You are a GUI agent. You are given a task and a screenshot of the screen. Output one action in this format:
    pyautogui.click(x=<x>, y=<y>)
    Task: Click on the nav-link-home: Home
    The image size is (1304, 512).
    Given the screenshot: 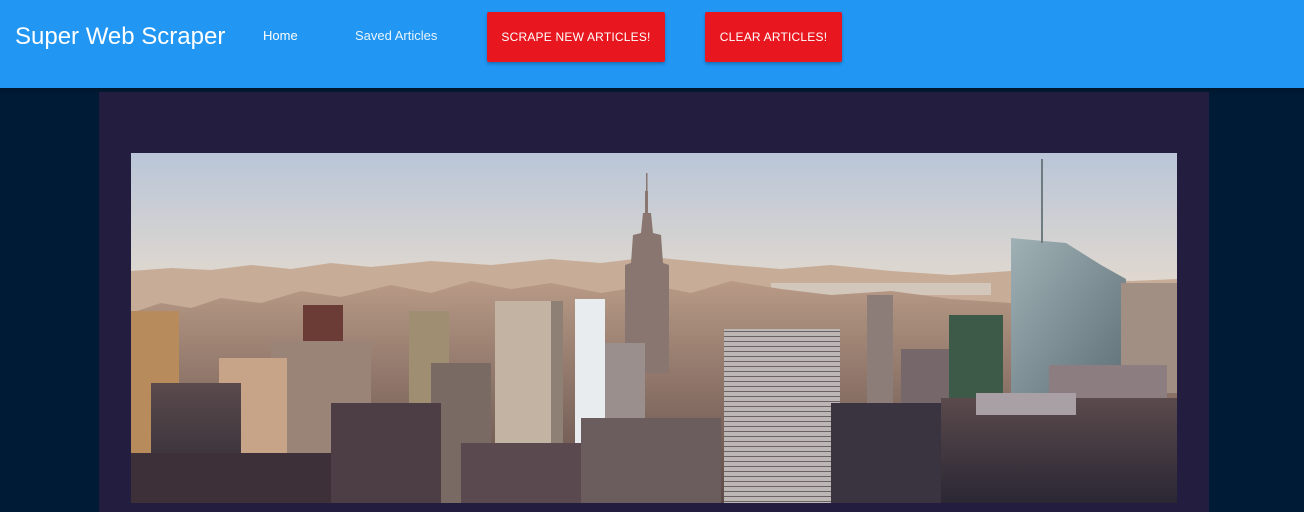 What is the action you would take?
    pyautogui.click(x=280, y=35)
    